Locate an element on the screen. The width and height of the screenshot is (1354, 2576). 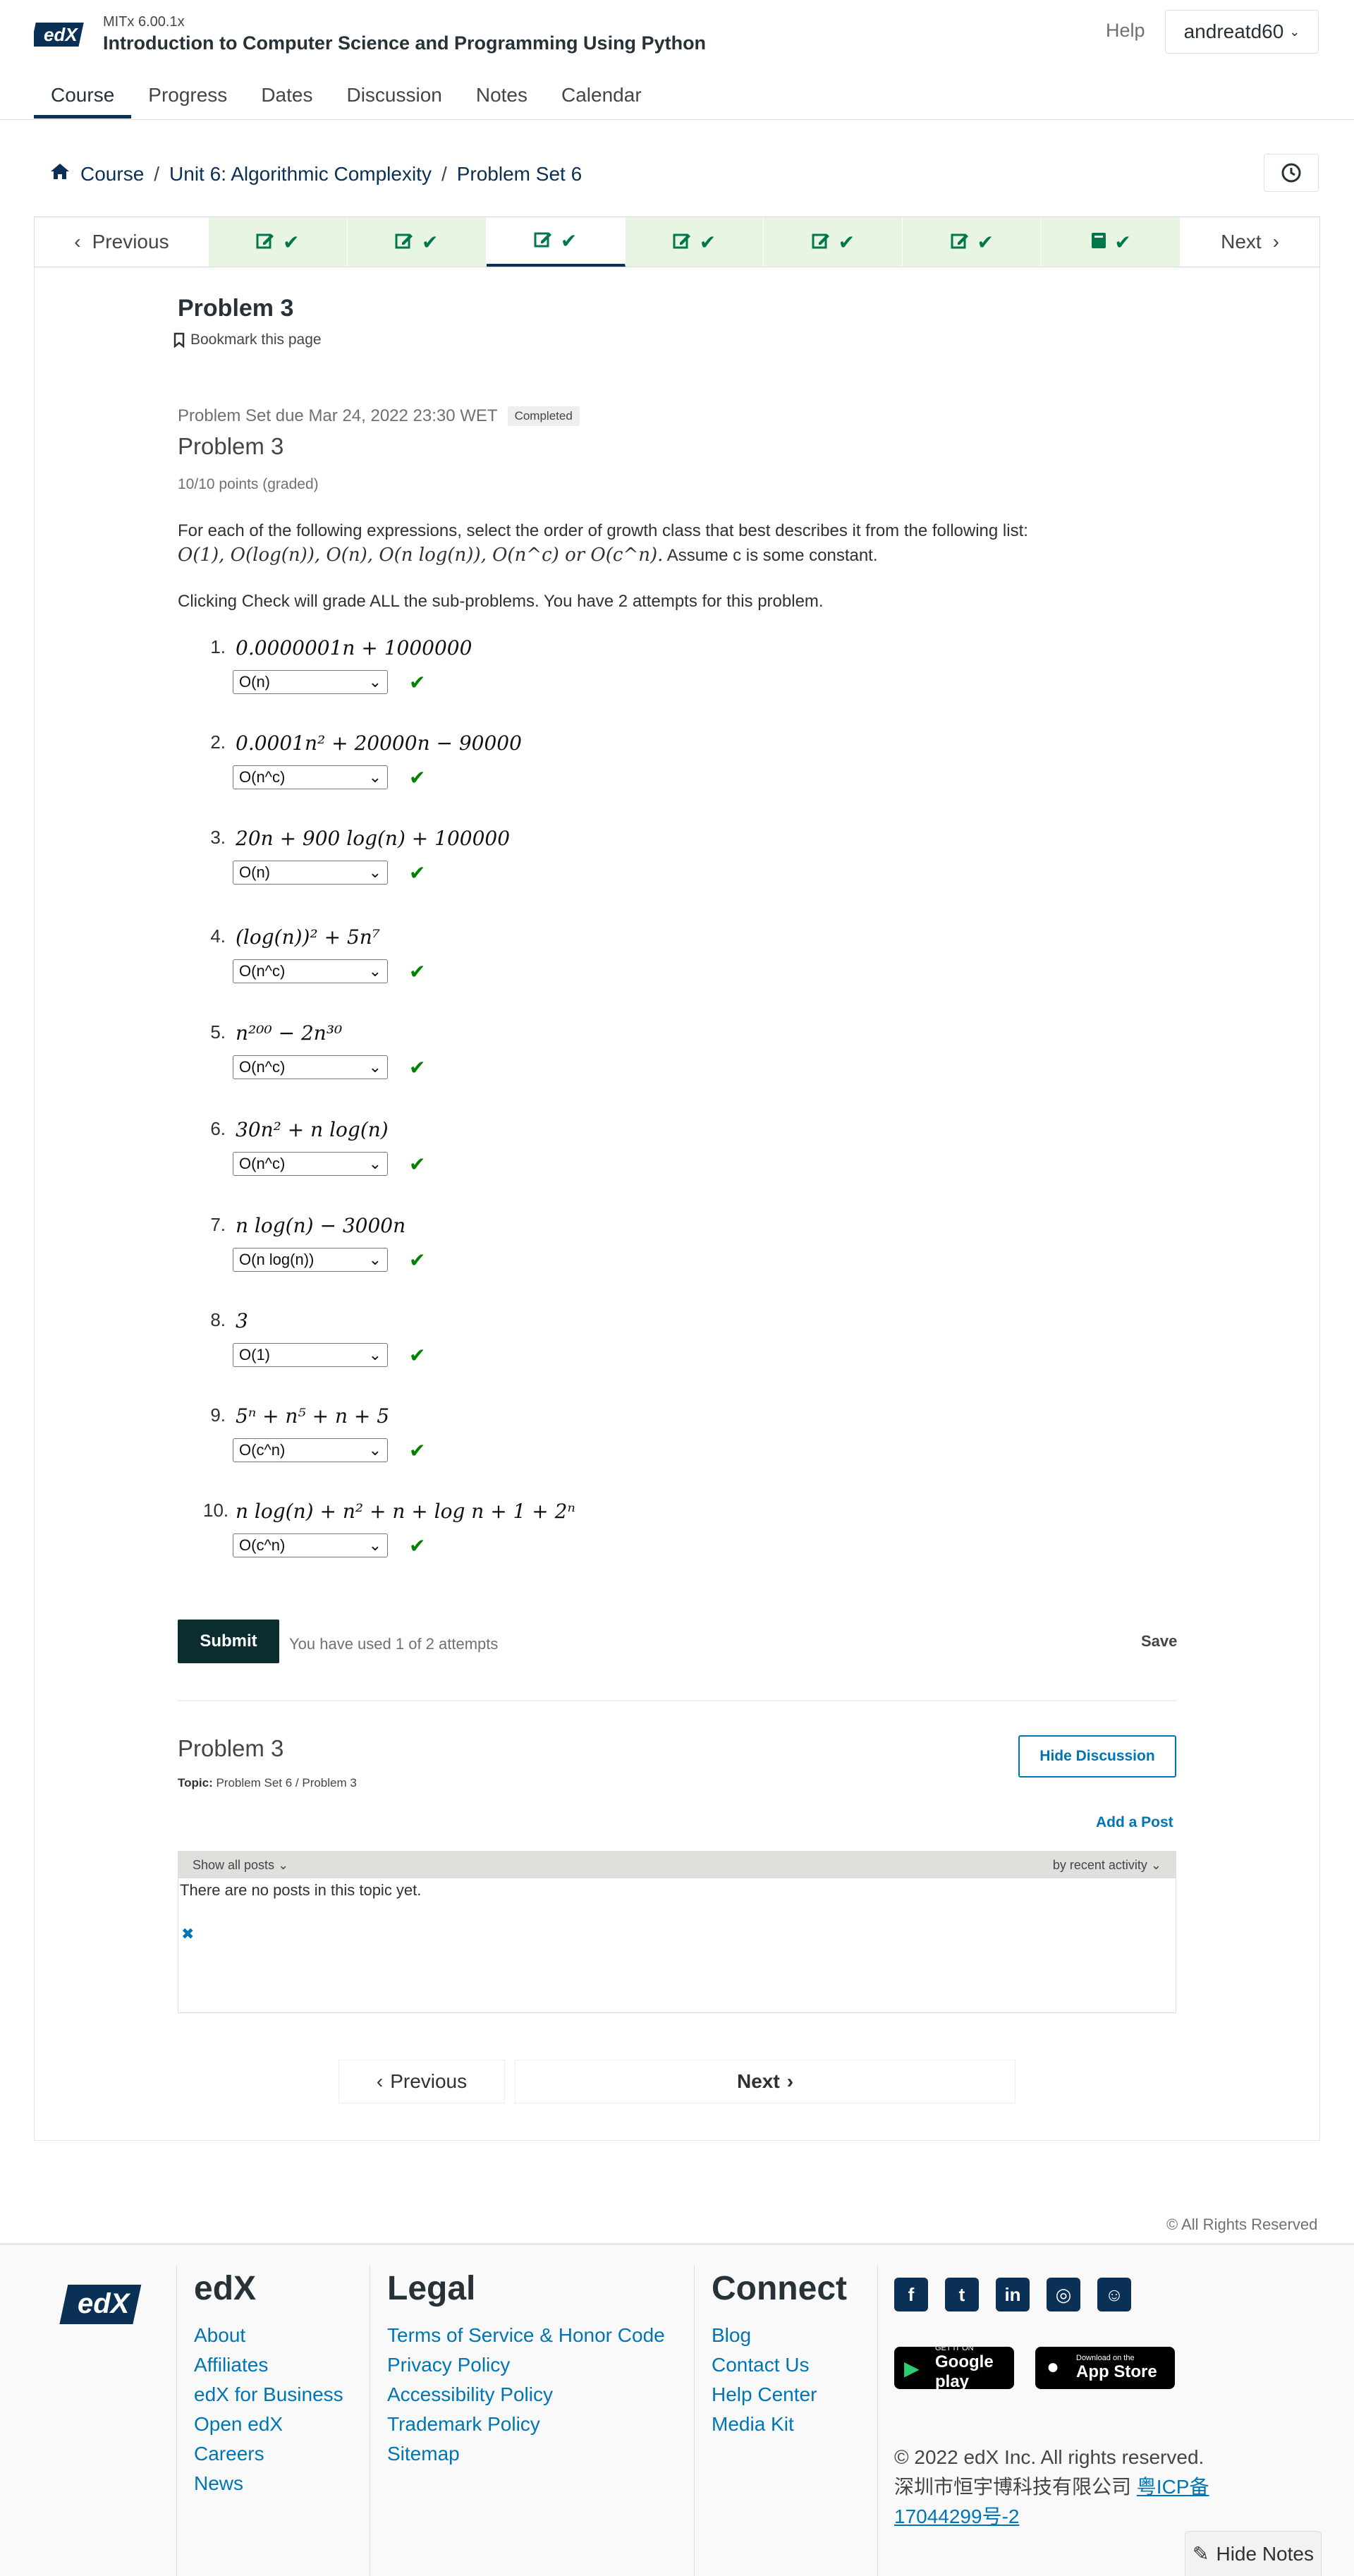
footer-link: Privacy Policy is located at coordinates (526, 2365).